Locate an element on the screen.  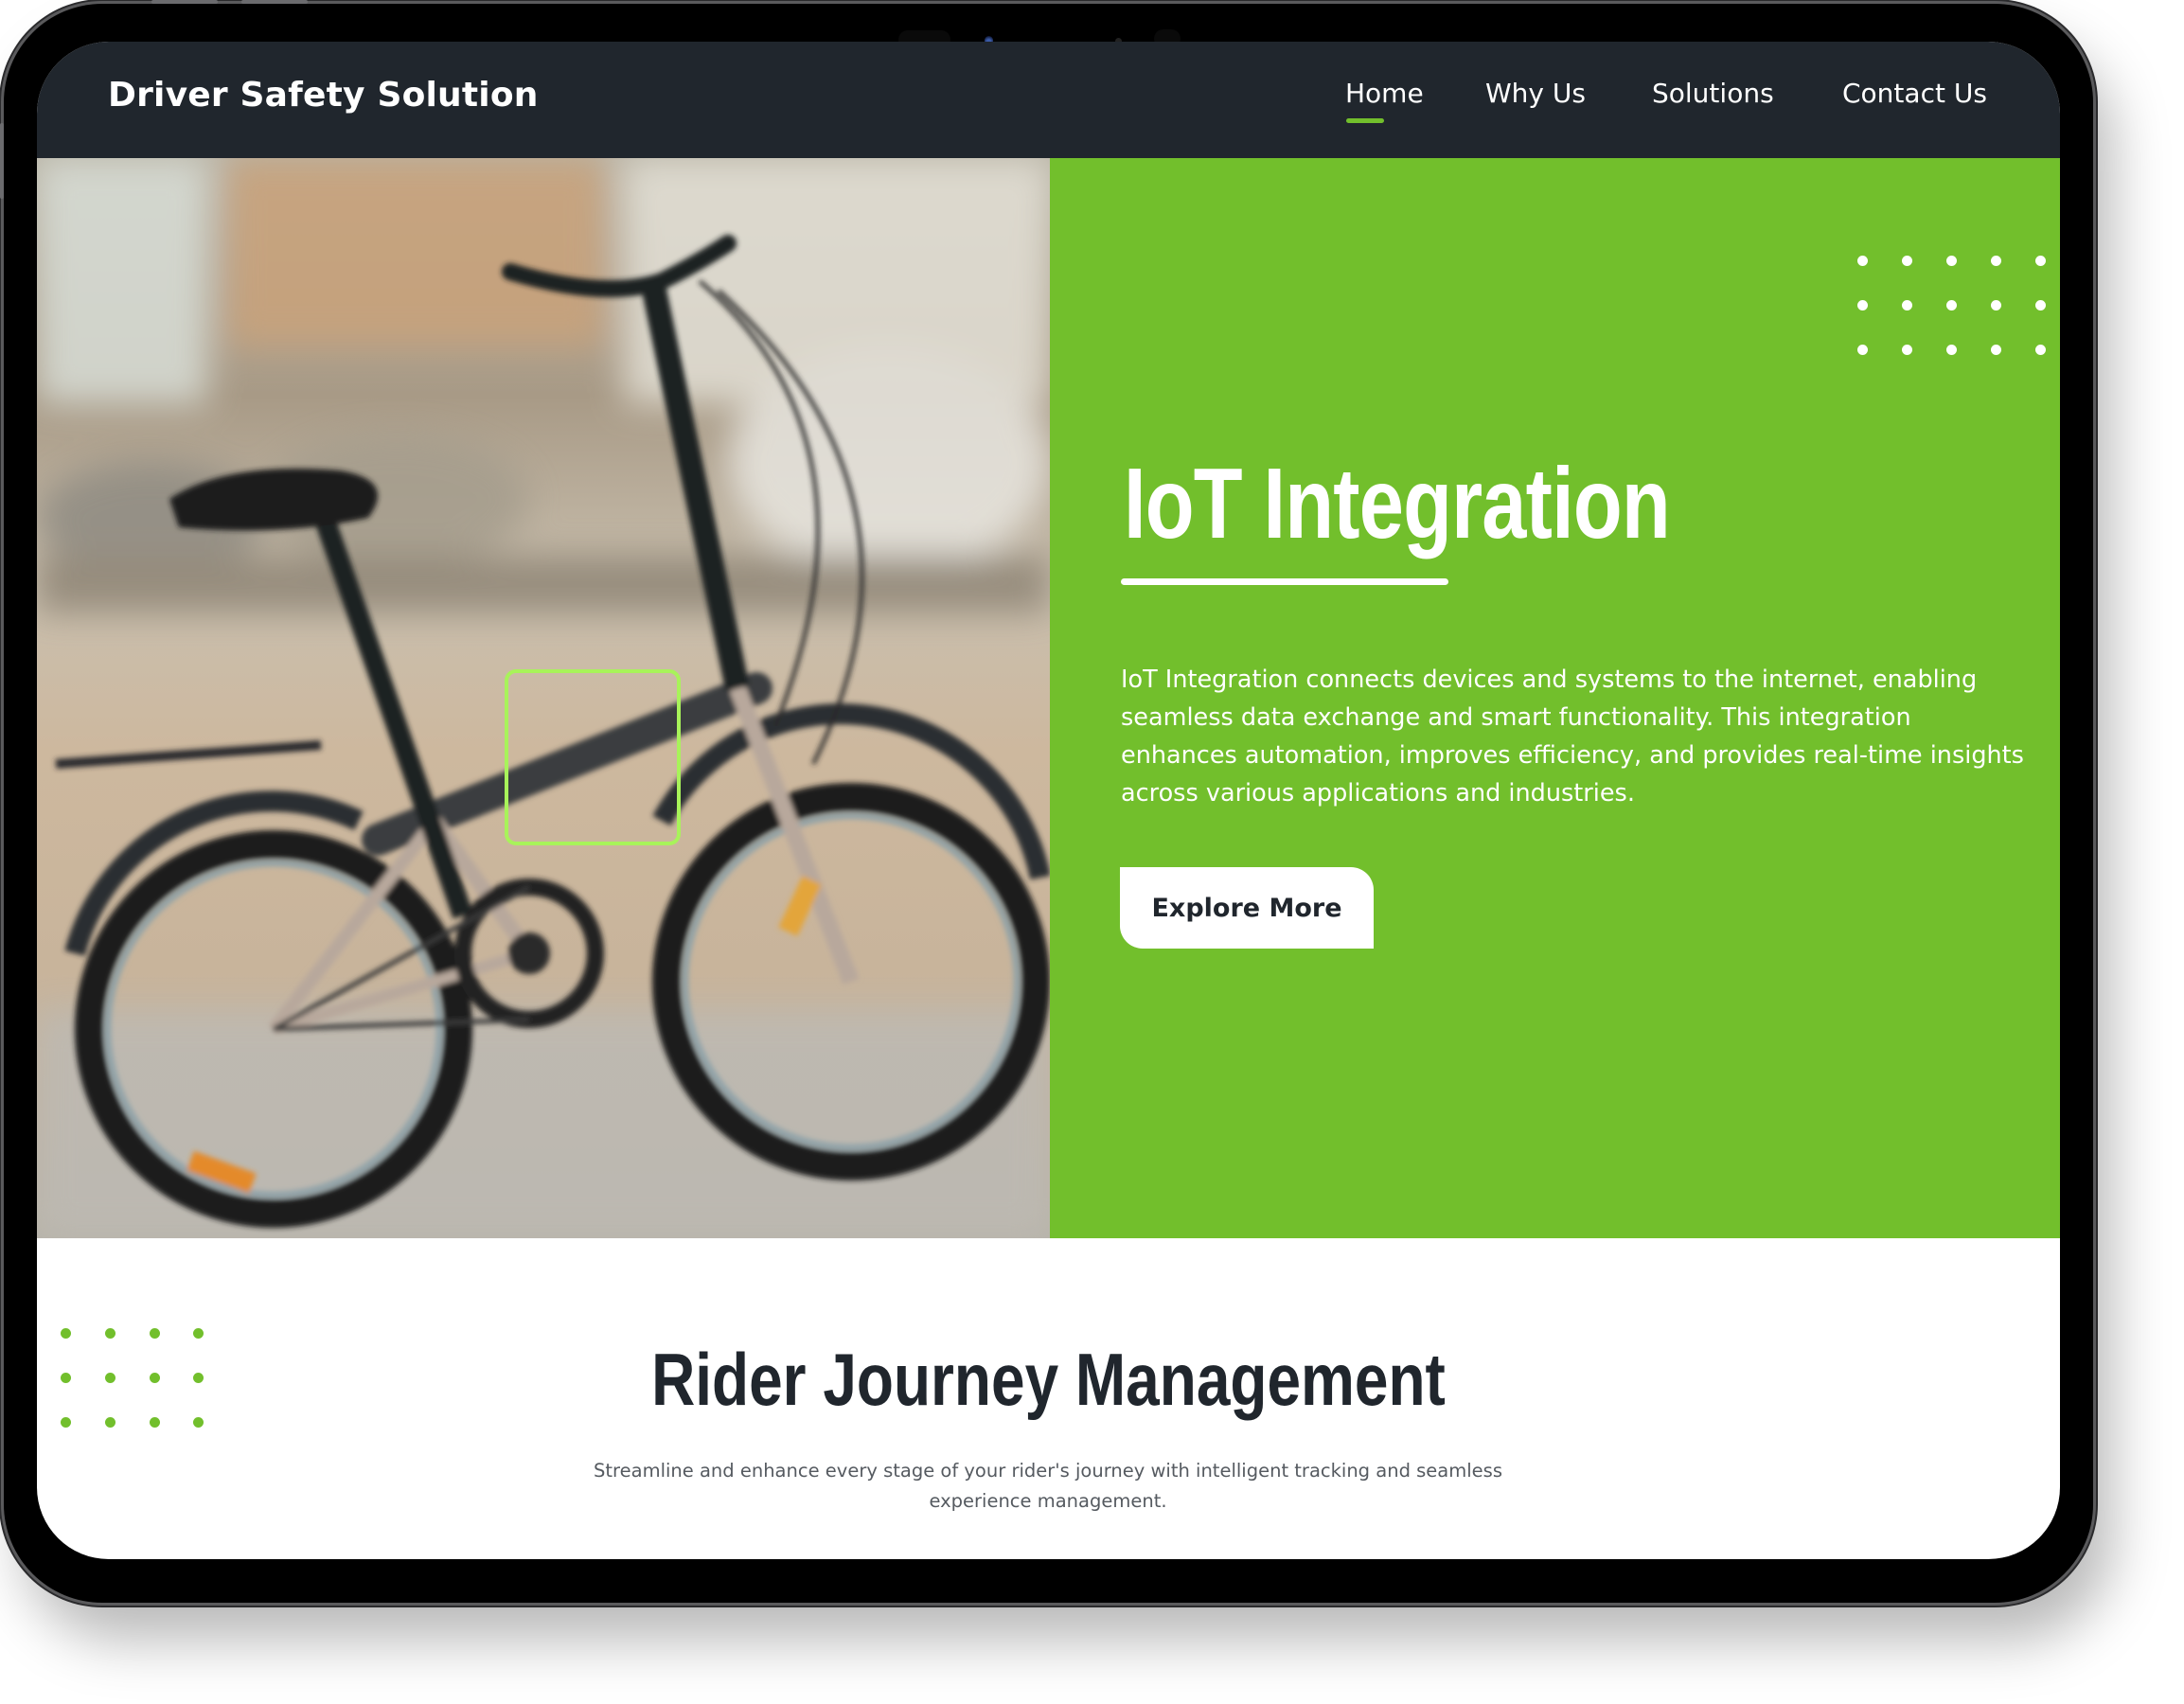
section-heading: Rider Journey Management is located at coordinates (1048, 1380).